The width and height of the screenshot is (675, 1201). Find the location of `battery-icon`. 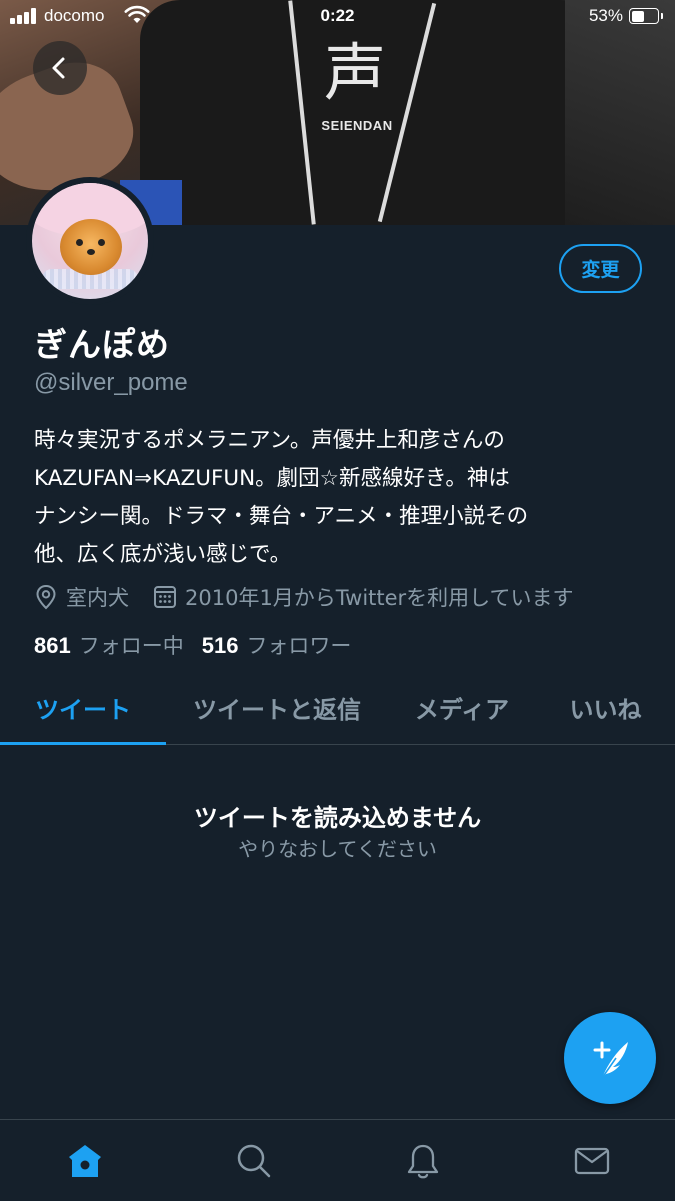

battery-icon is located at coordinates (646, 16).